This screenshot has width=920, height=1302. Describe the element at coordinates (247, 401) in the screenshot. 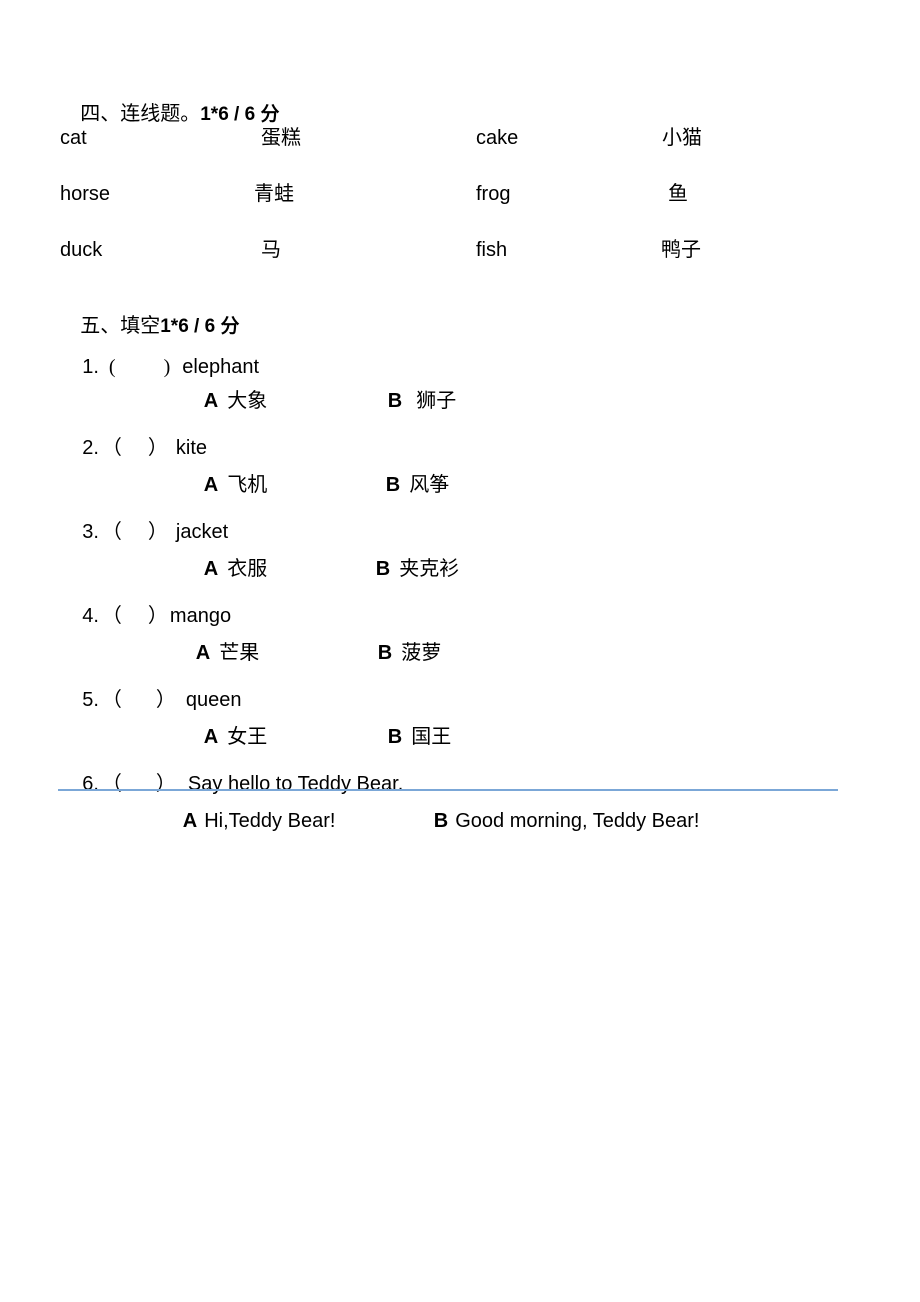

I see `question-1-option-a-text: 大象` at that location.